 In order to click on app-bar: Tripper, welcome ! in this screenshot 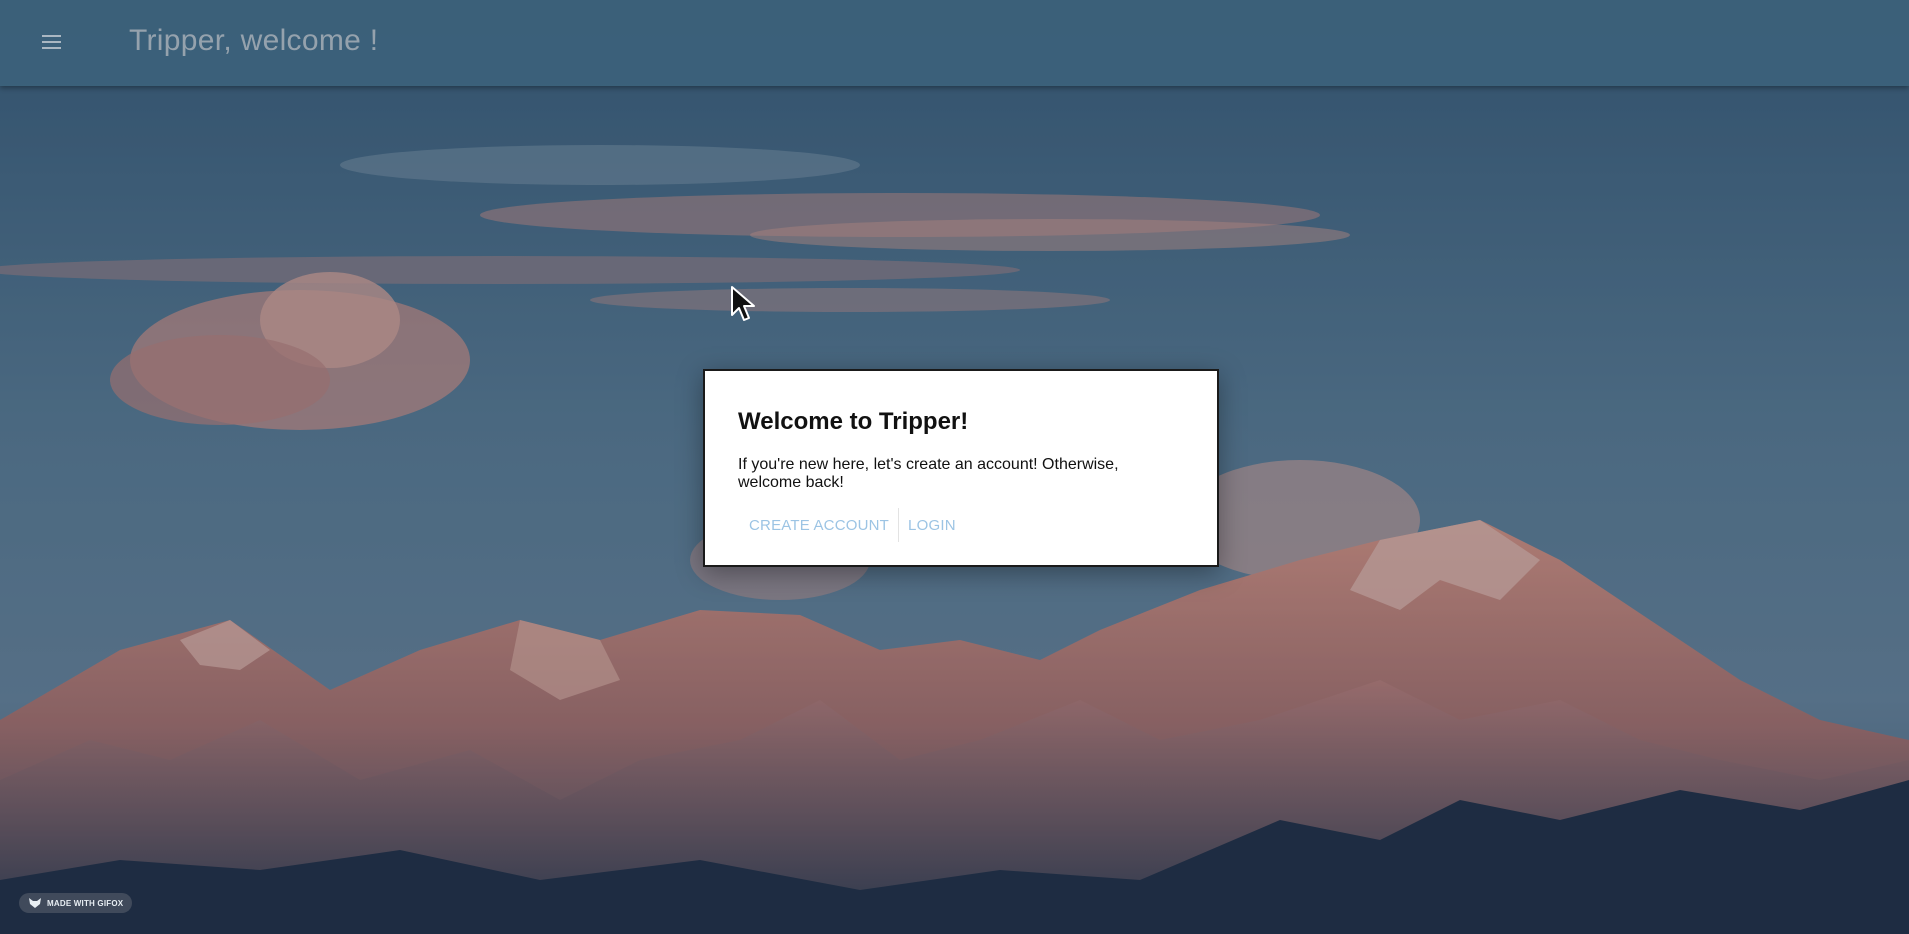, I will do `click(954, 43)`.